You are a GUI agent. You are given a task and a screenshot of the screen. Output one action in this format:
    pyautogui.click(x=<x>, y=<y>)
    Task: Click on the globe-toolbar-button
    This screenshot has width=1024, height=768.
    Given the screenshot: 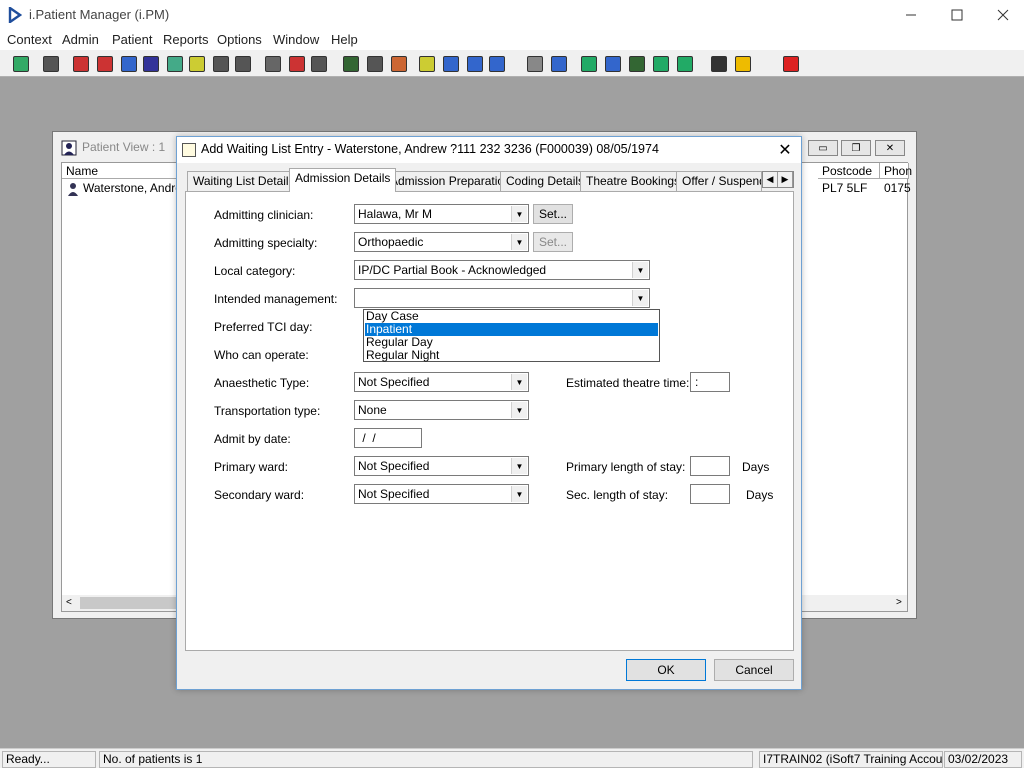 What is the action you would take?
    pyautogui.click(x=589, y=64)
    